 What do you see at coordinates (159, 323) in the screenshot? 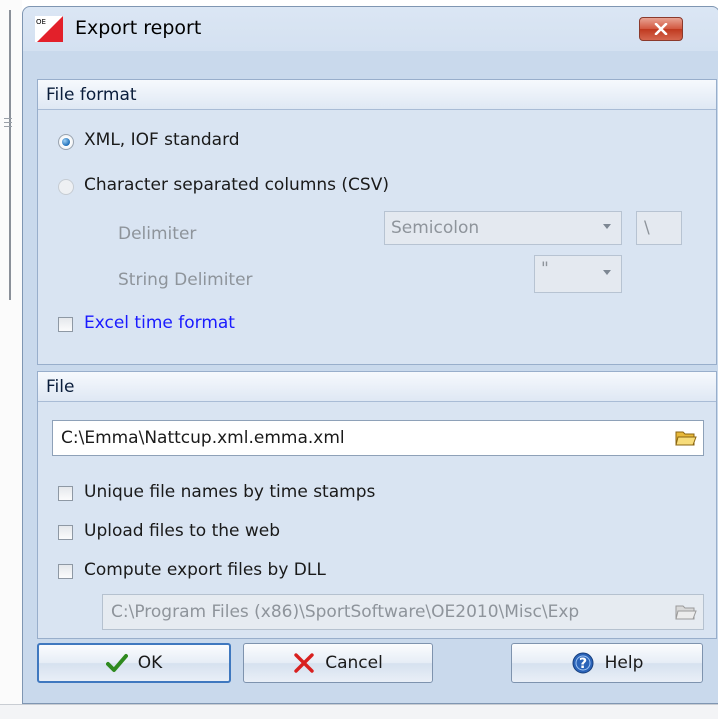
I see `excel-time-label: Excel time format` at bounding box center [159, 323].